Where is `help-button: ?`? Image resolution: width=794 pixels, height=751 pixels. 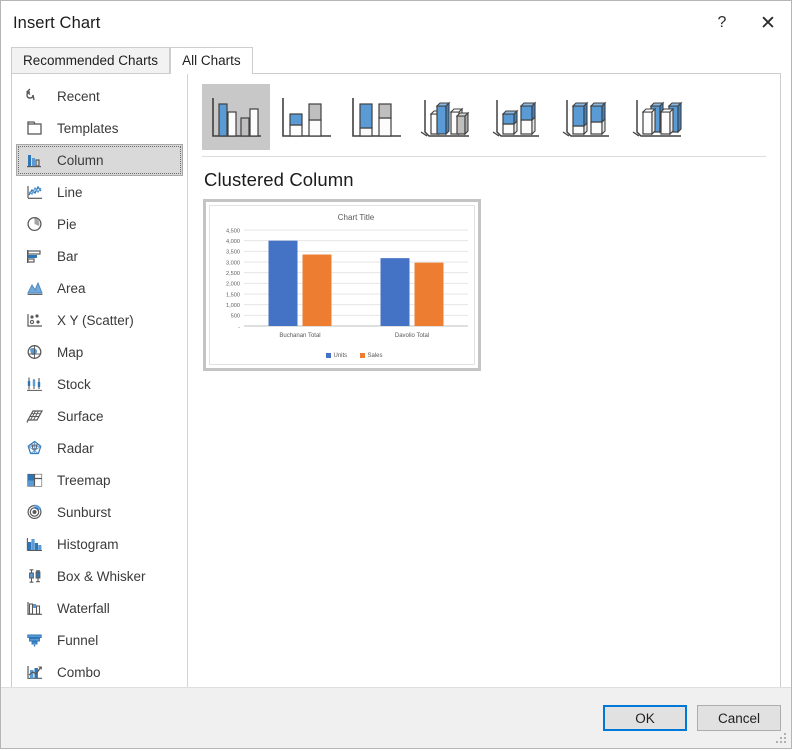 help-button: ? is located at coordinates (722, 23).